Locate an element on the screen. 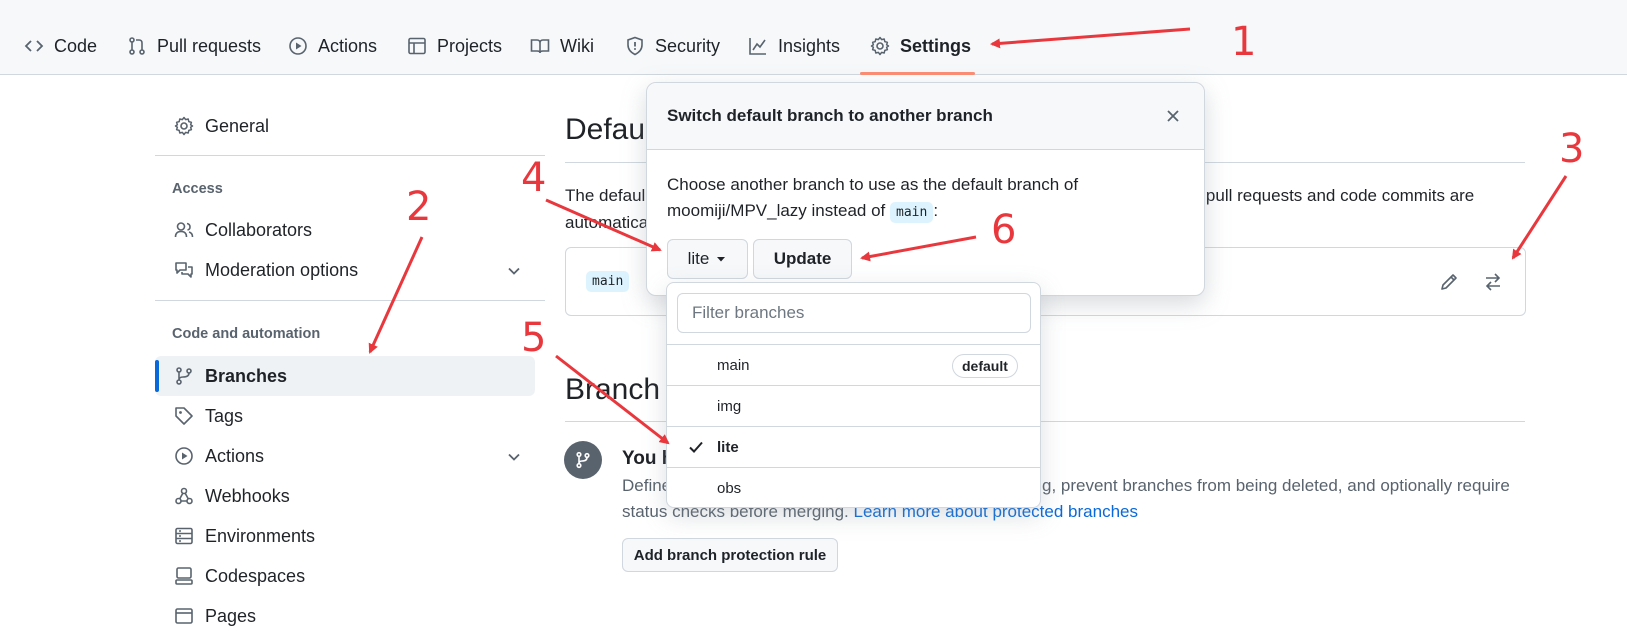  annotation-1: 1 is located at coordinates (1244, 42).